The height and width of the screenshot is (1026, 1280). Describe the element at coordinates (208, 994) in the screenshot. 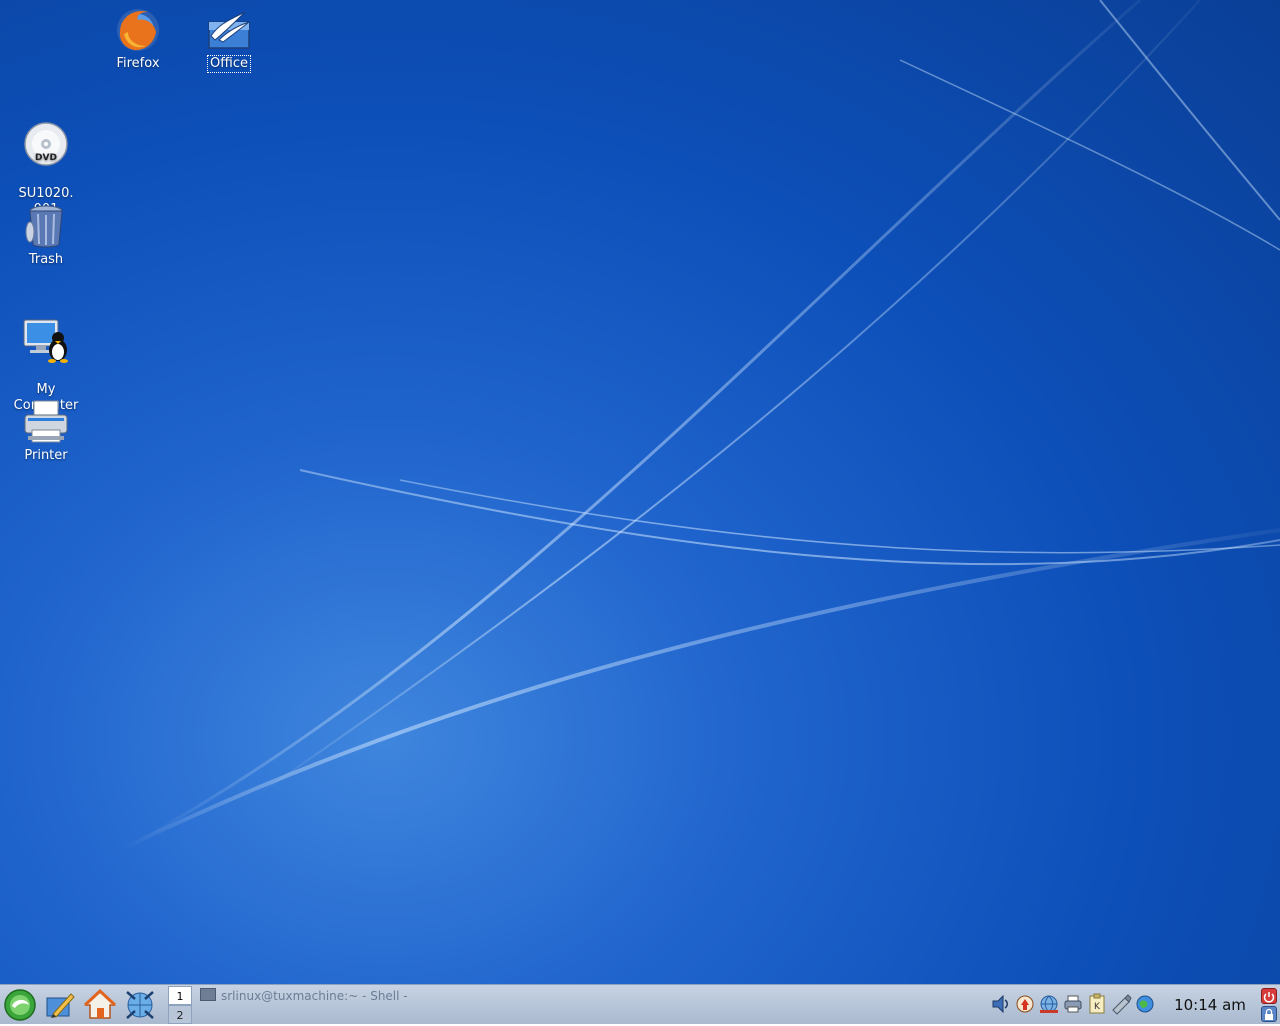

I see `terminal-icon` at that location.